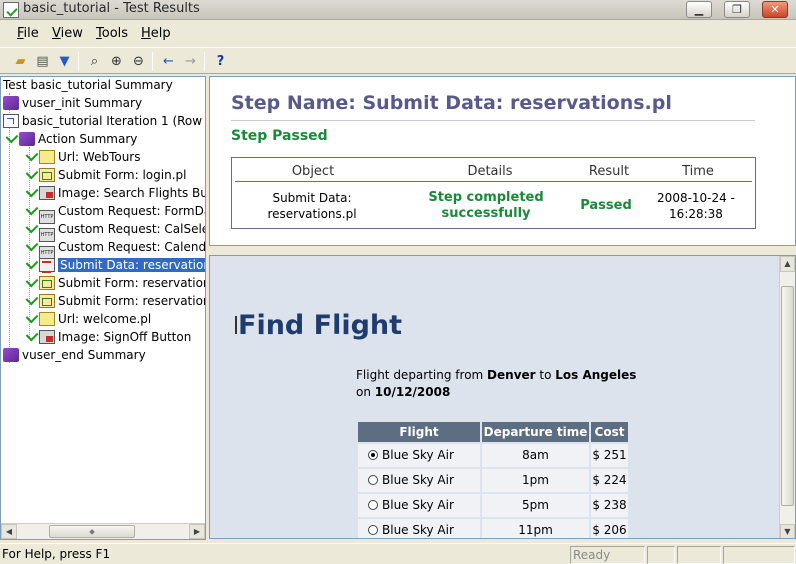 The width and height of the screenshot is (796, 564). I want to click on heading-text: Find Flight, so click(320, 325).